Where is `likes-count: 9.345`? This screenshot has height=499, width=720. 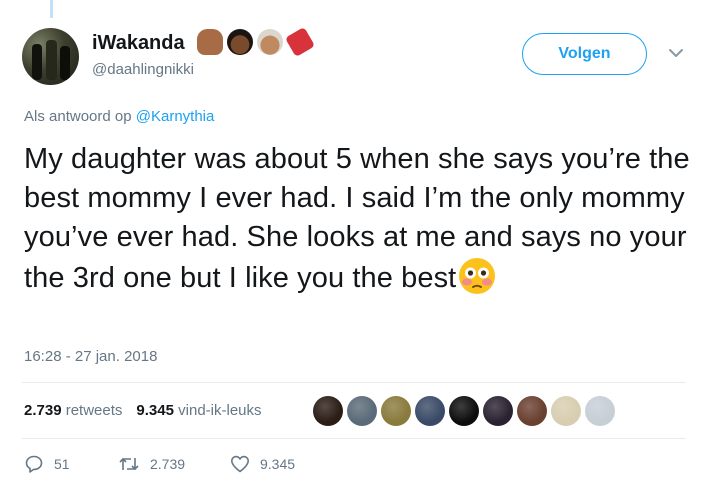 likes-count: 9.345 is located at coordinates (155, 410).